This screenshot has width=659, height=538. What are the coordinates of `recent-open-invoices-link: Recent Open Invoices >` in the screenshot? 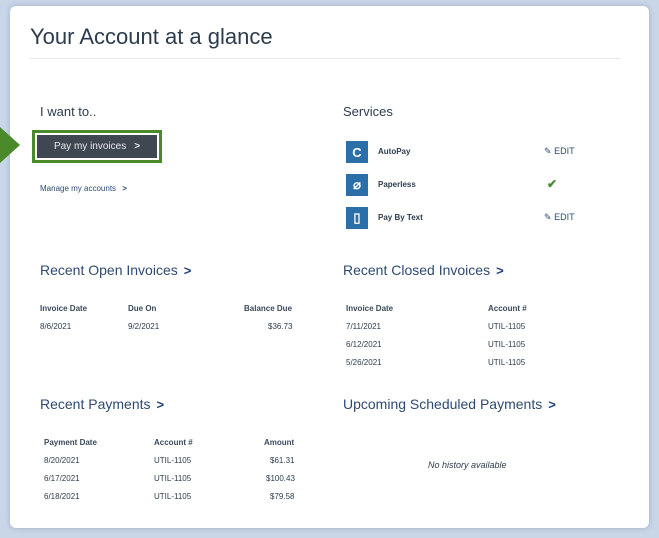 It's located at (115, 270).